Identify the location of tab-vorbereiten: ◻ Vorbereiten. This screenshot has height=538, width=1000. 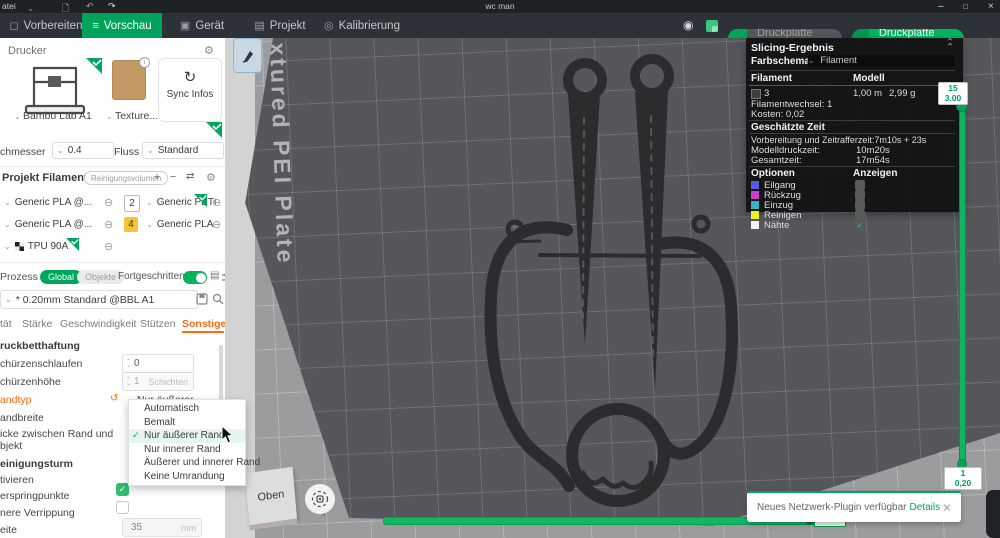
(46, 25).